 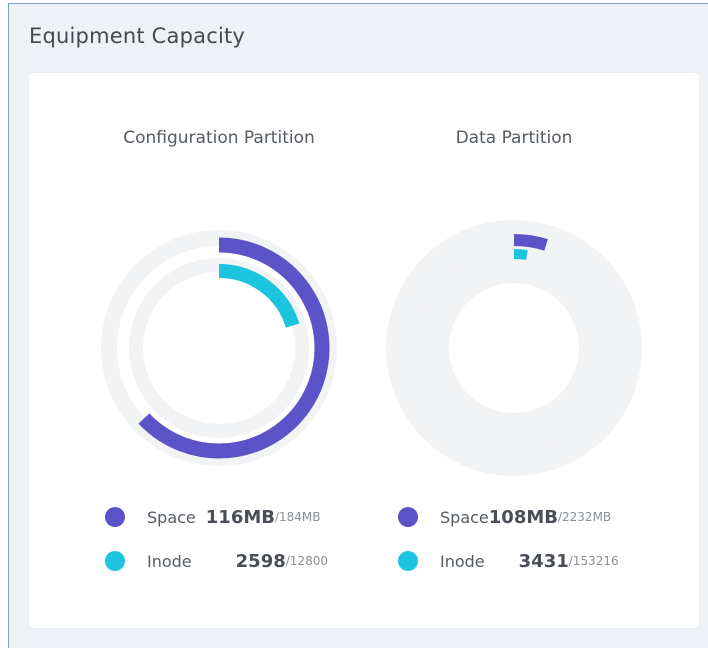 What do you see at coordinates (584, 517) in the screenshot?
I see `legend-total: /2232MB` at bounding box center [584, 517].